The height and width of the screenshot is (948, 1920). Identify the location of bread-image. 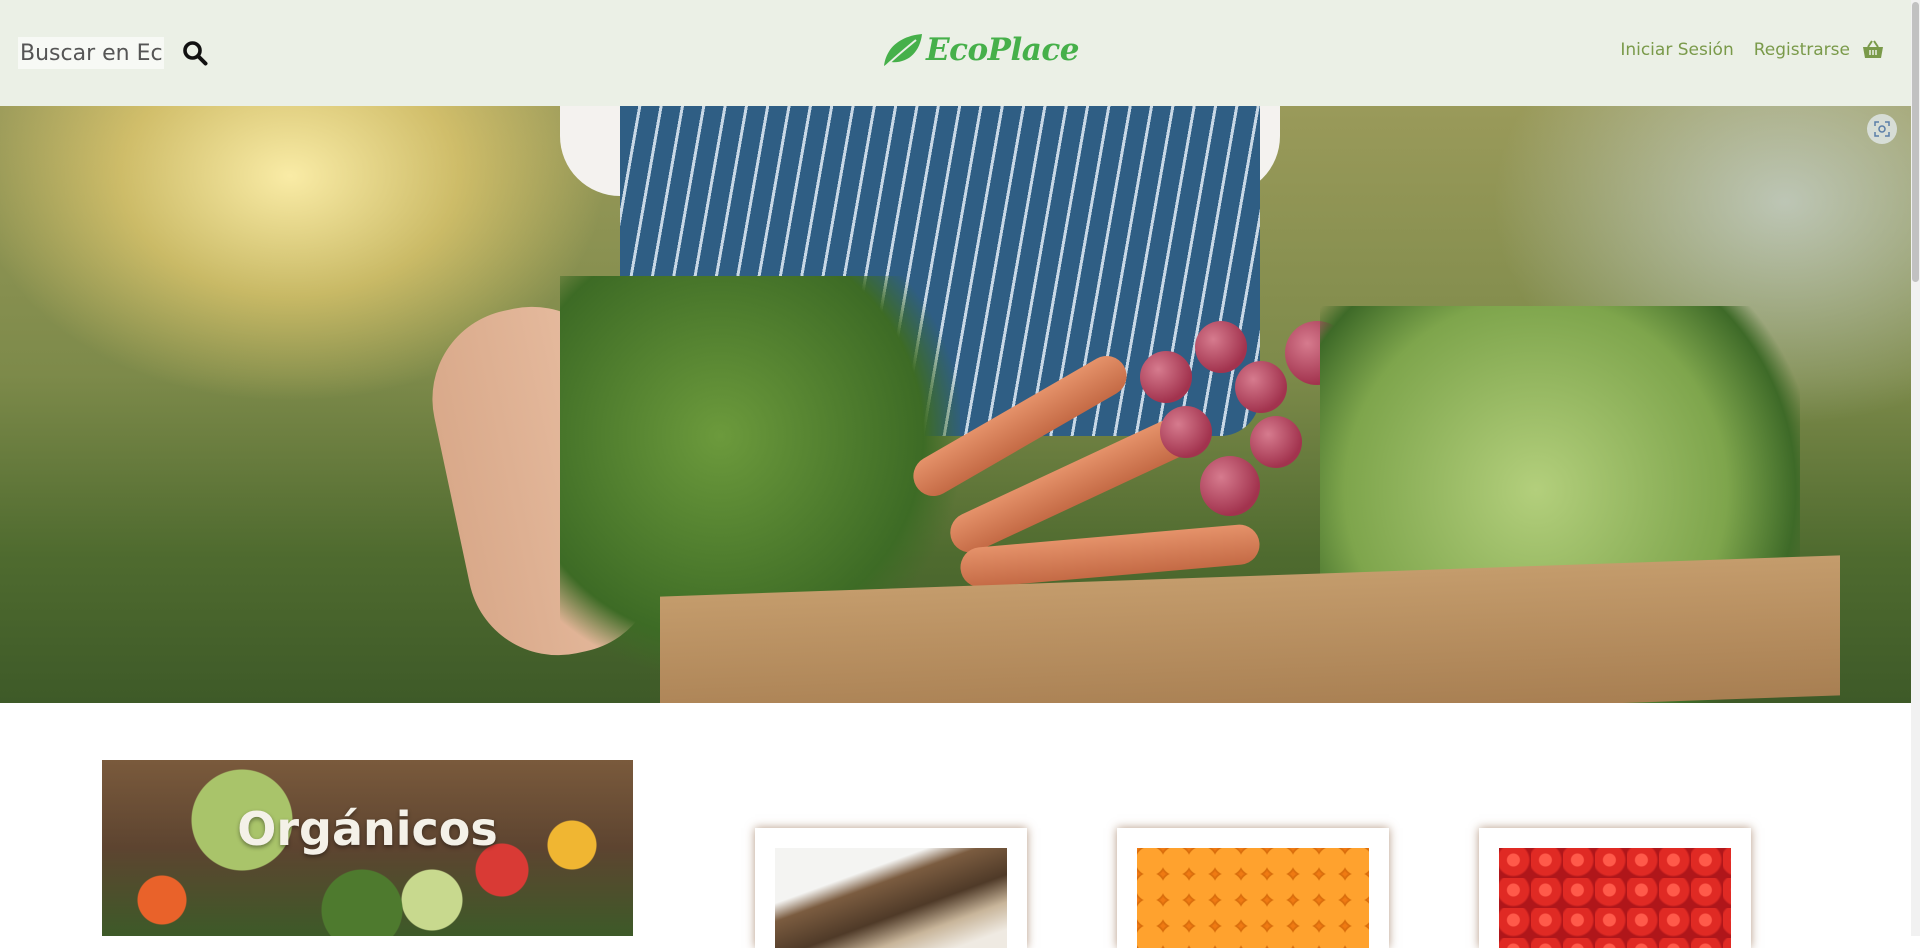
(891, 898).